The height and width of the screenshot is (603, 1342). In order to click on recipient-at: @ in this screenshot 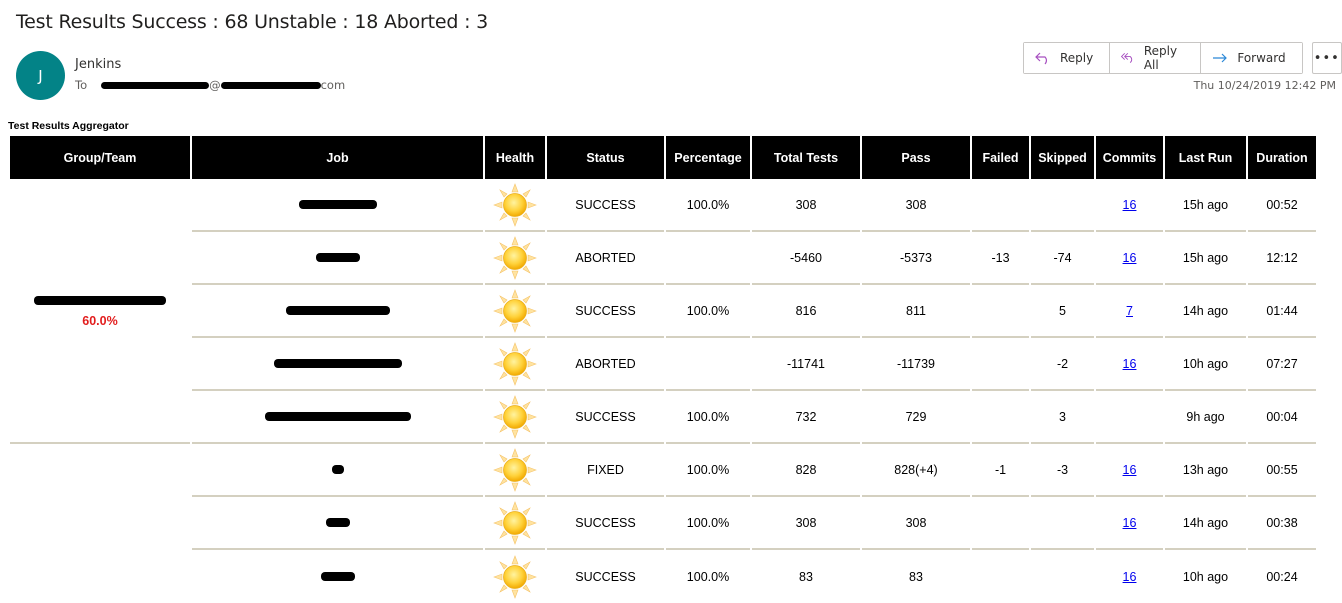, I will do `click(215, 85)`.